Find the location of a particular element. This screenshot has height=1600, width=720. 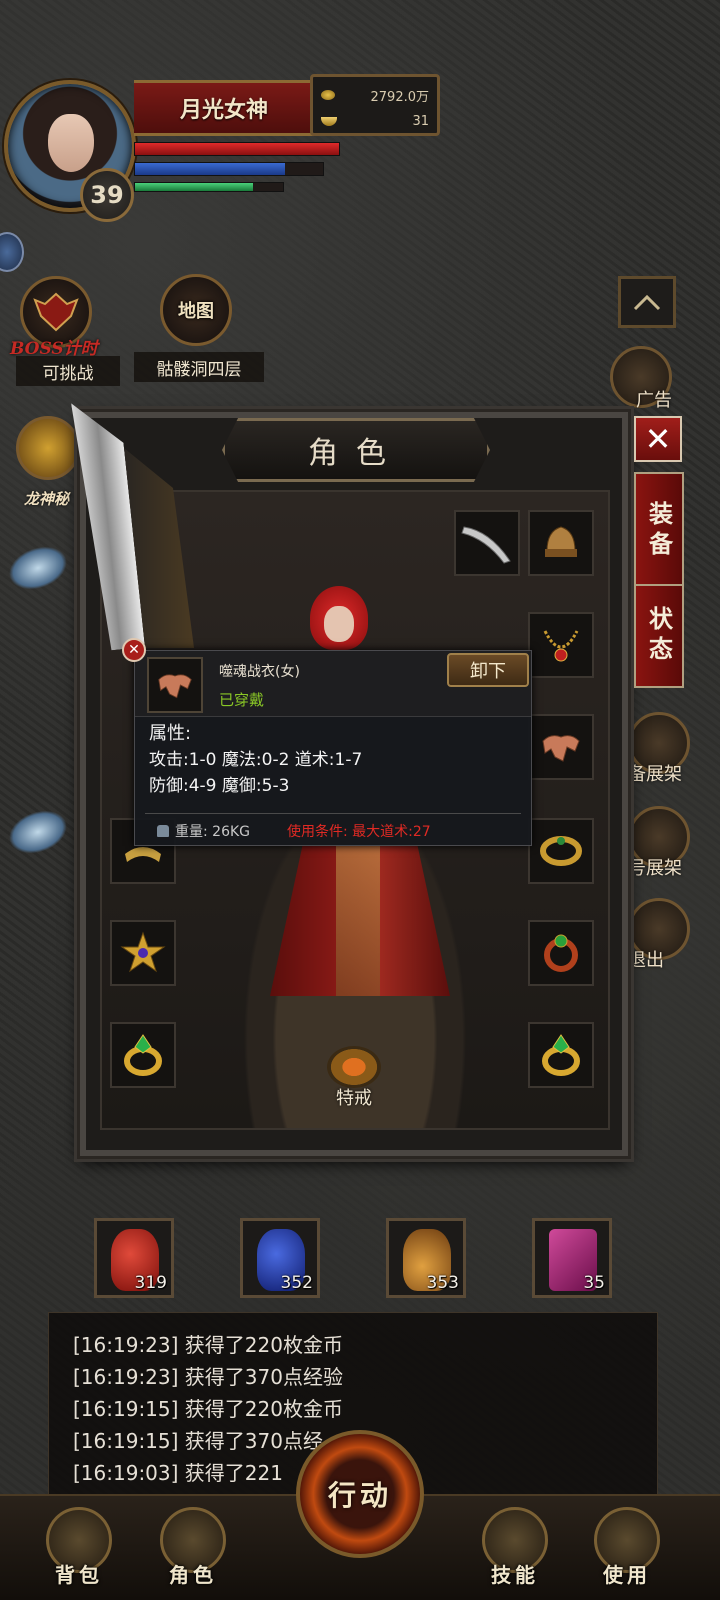

chevron-up-icon is located at coordinates (647, 302).